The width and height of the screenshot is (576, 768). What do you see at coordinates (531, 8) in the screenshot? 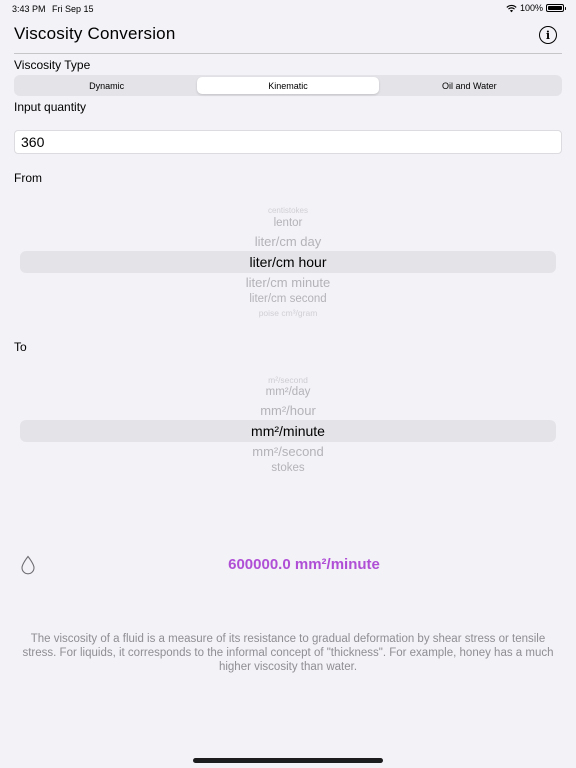
I see `battery-percent: 100%` at bounding box center [531, 8].